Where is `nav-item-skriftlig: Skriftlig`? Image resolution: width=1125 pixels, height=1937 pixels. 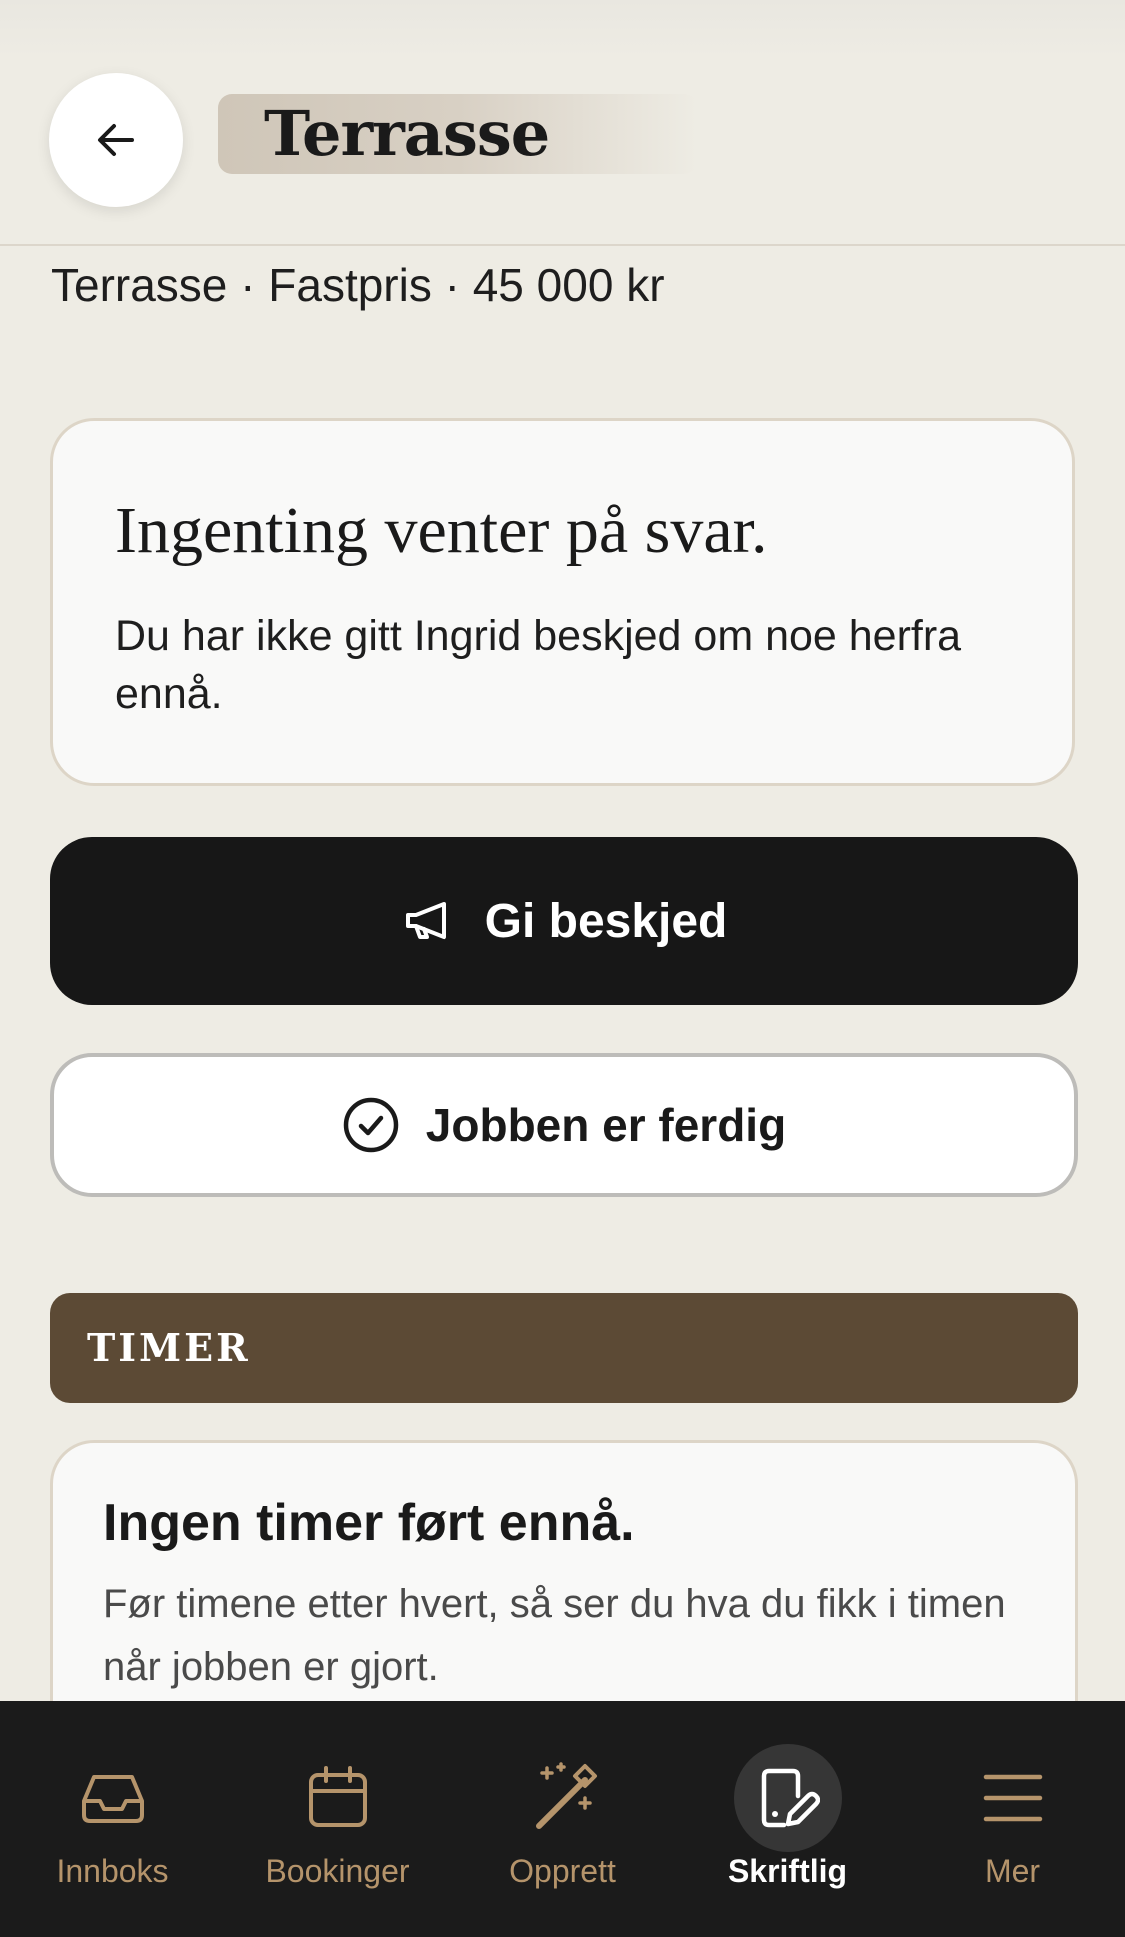
nav-item-skriftlig: Skriftlig is located at coordinates (787, 1819).